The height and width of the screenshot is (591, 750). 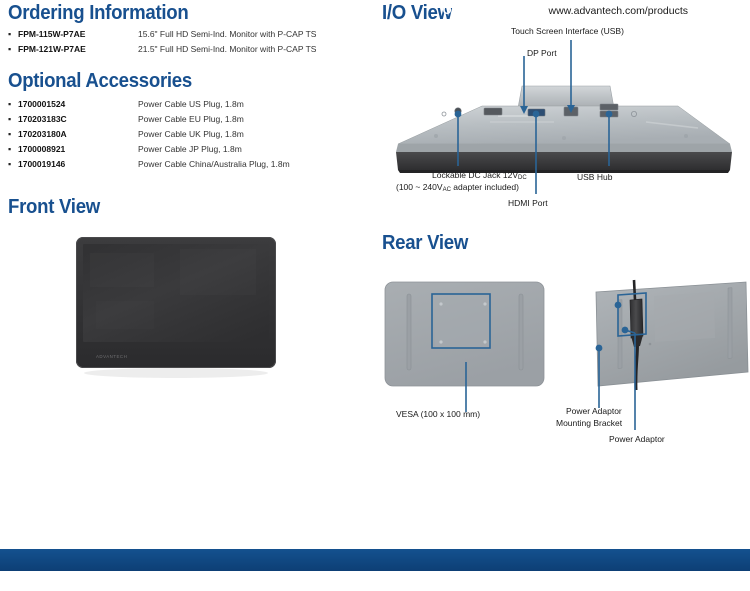 I want to click on part-description: Power Cable JP Plug, 1.8m, so click(x=190, y=149).